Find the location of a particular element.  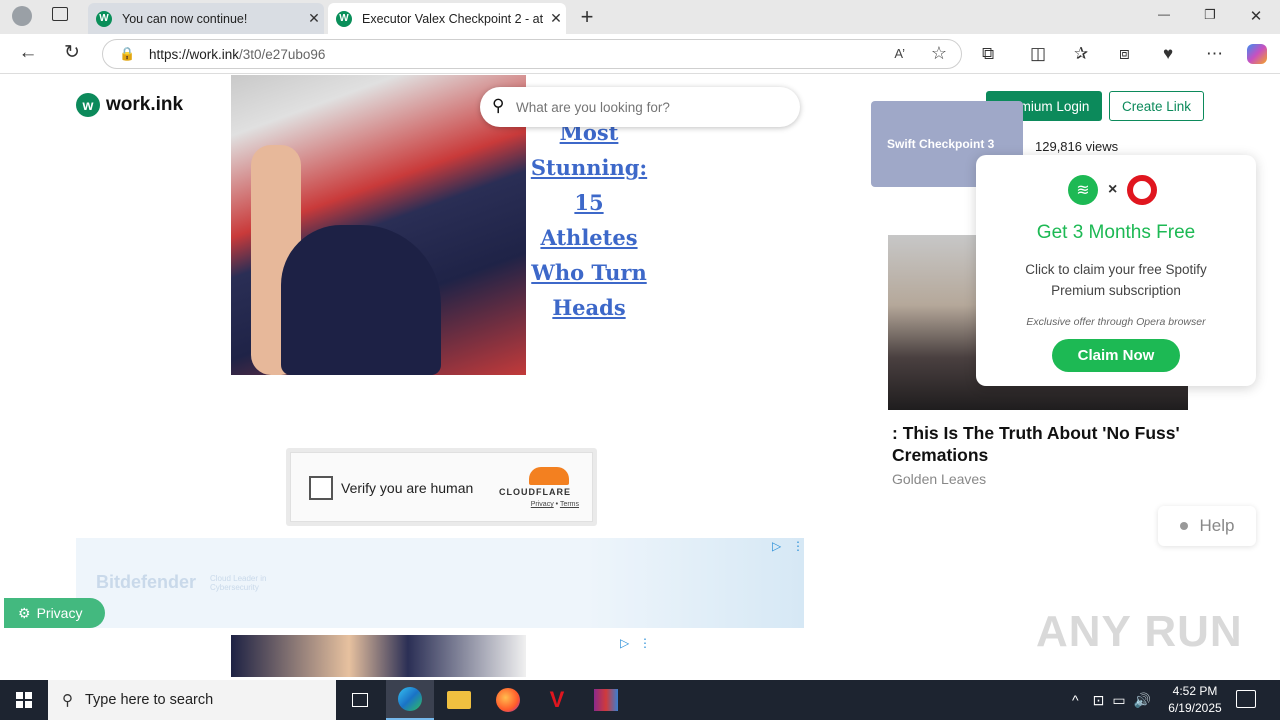

help-label: Help is located at coordinates (1217, 525).